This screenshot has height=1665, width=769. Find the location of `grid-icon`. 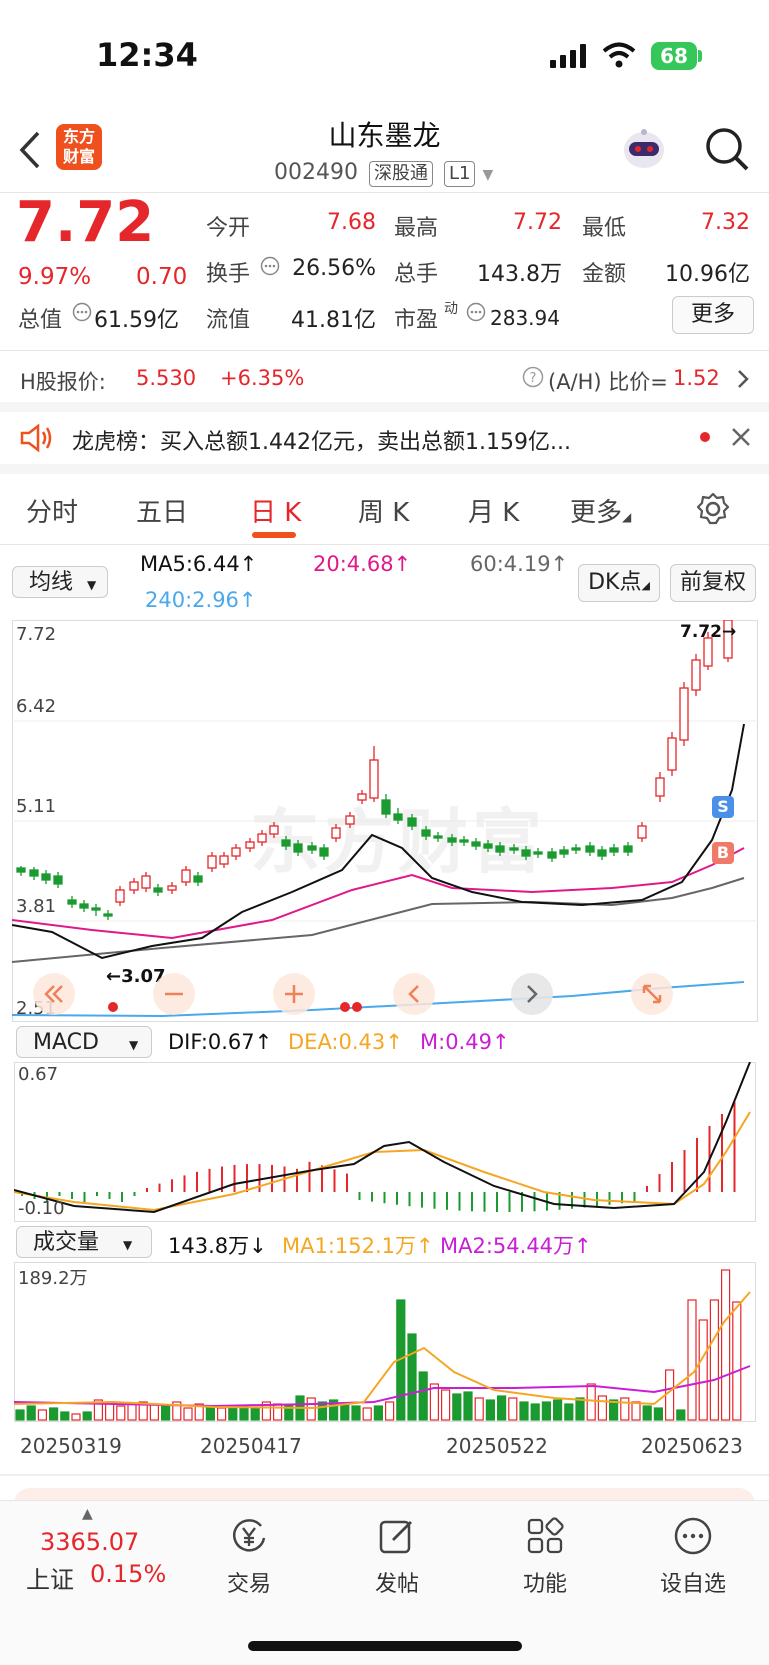

grid-icon is located at coordinates (545, 1535).